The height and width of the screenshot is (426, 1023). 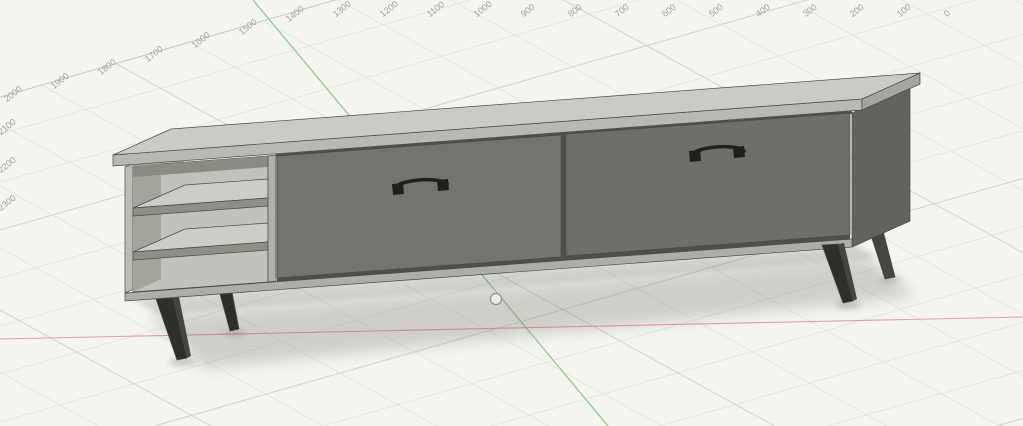 What do you see at coordinates (272, 218) in the screenshot?
I see `divider-panel-edge` at bounding box center [272, 218].